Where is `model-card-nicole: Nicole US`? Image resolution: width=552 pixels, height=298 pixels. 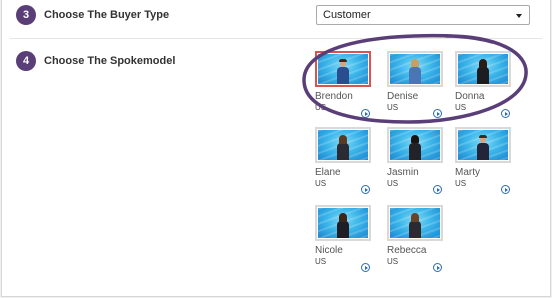 model-card-nicole: Nicole US is located at coordinates (350, 238).